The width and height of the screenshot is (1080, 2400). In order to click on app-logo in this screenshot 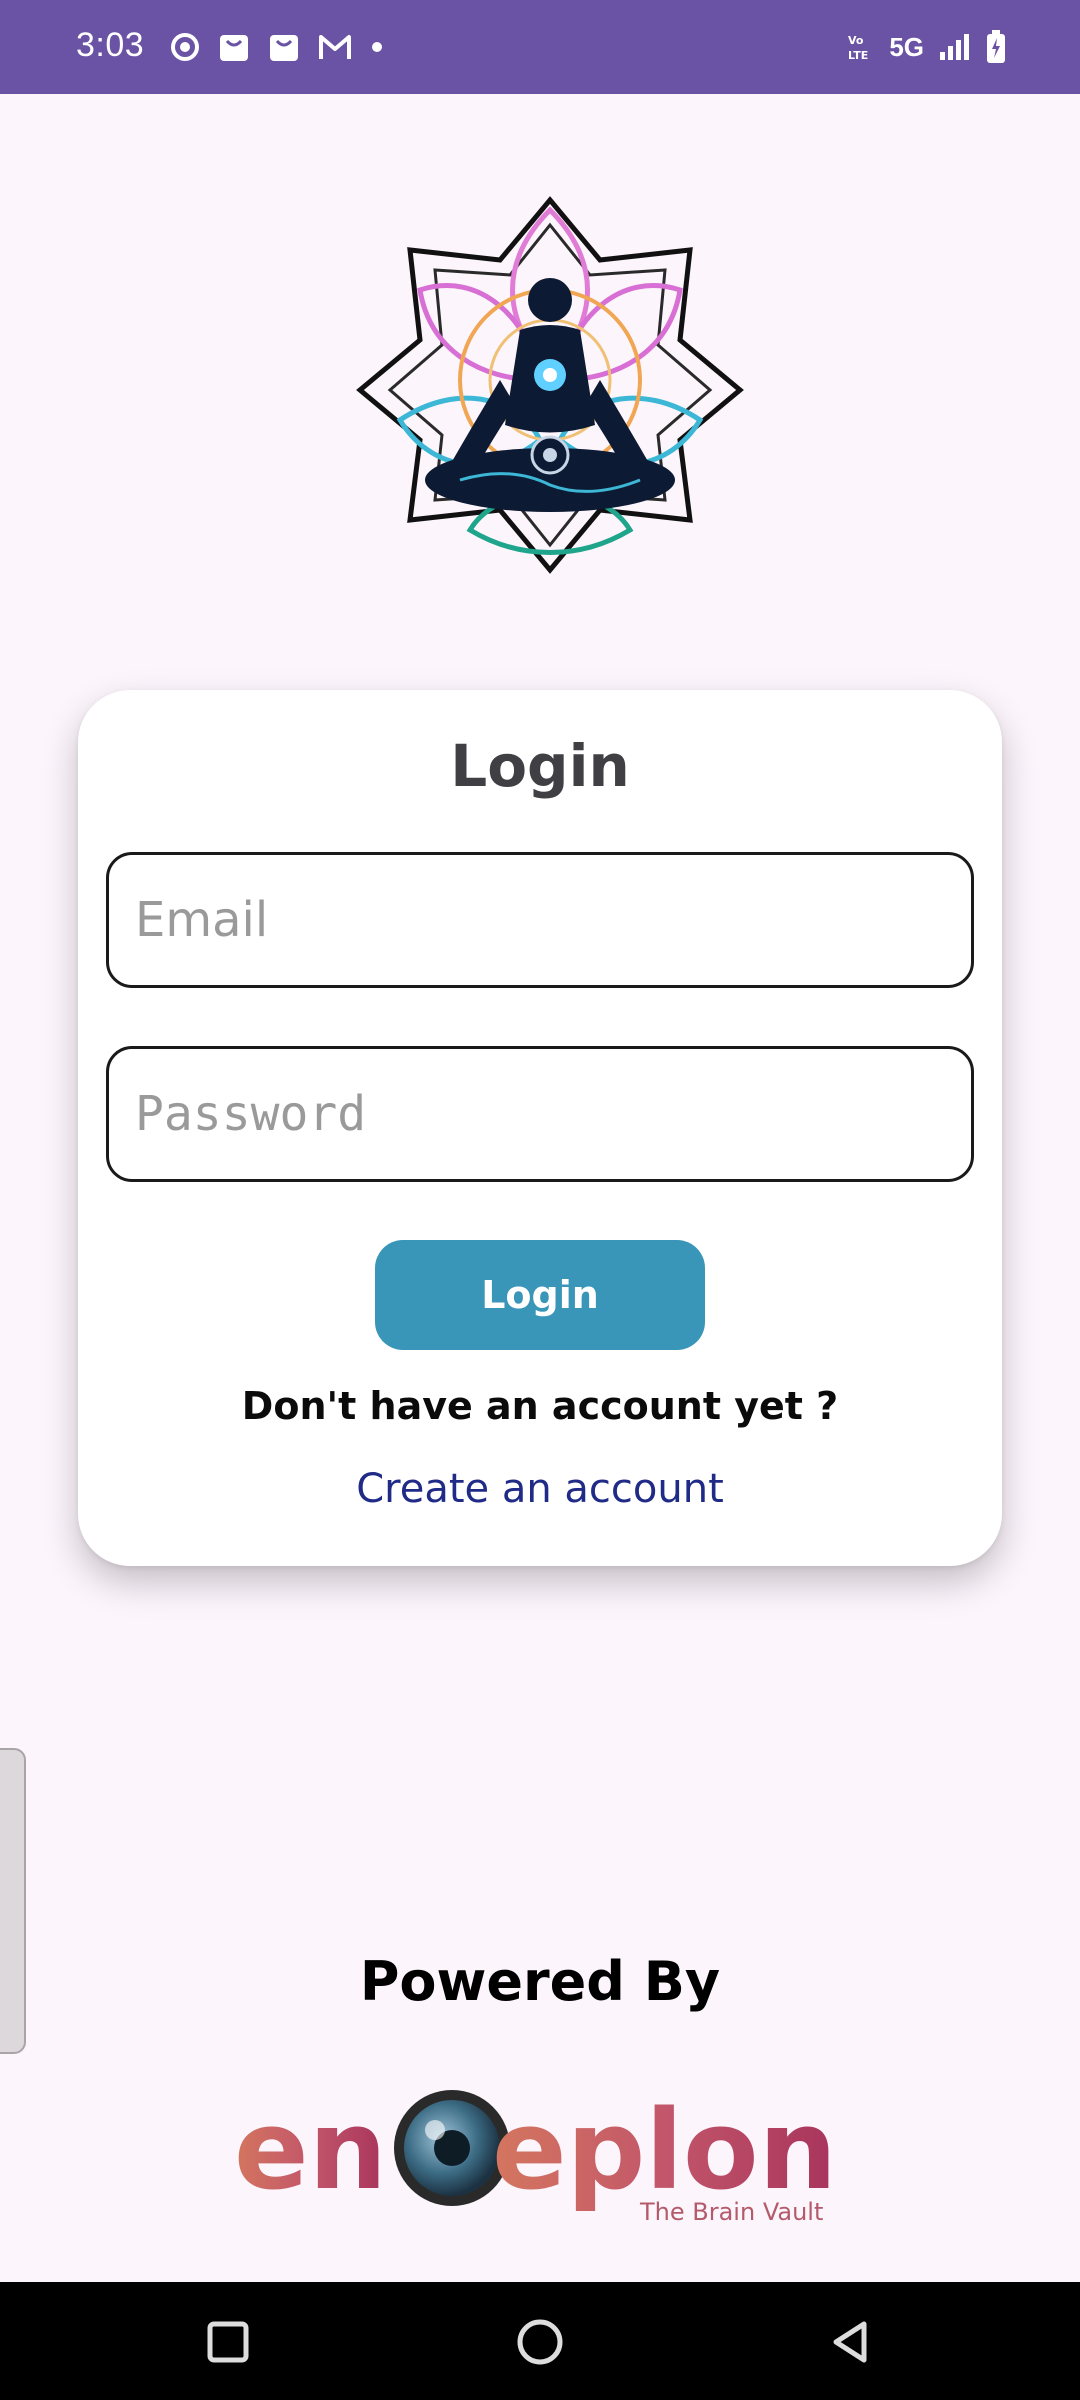, I will do `click(550, 380)`.